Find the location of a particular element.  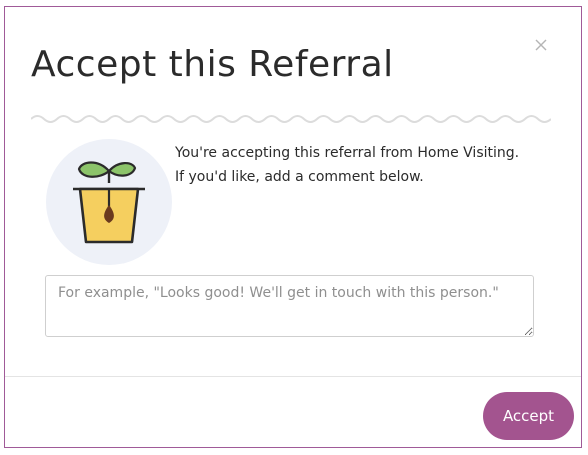

dialog-title: Accept this Referral is located at coordinates (212, 64).